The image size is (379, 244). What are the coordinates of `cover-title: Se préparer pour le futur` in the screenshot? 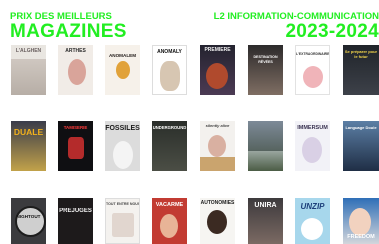 It's located at (361, 54).